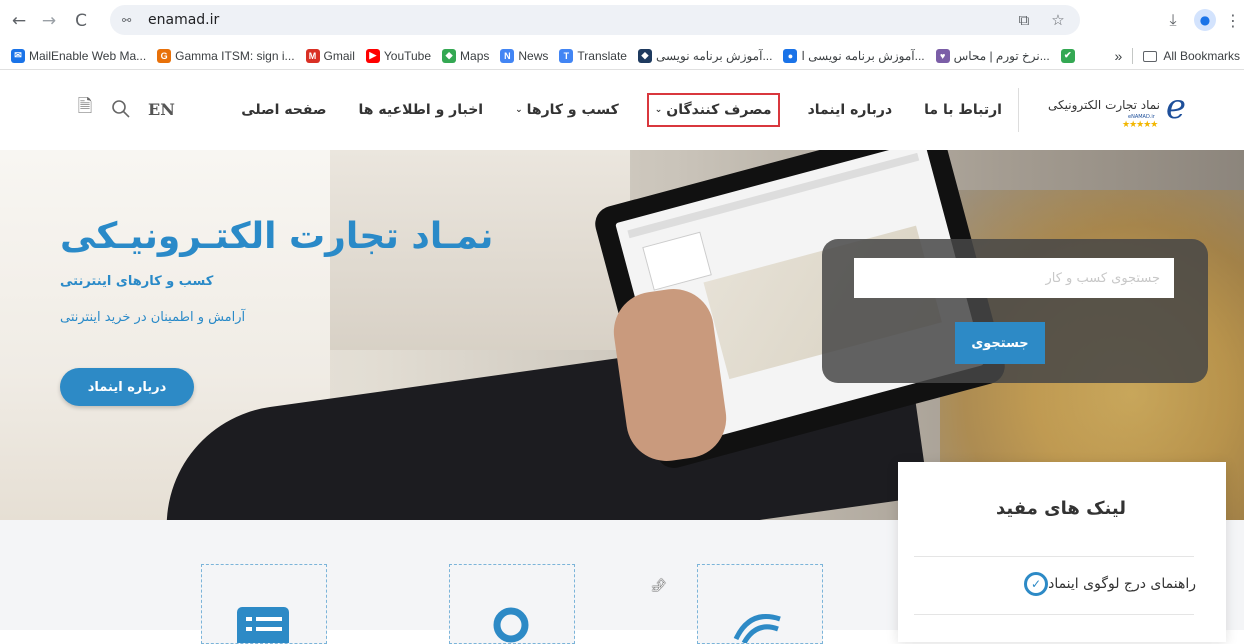 This screenshot has height=644, width=1244. What do you see at coordinates (407, 55) in the screenshot?
I see `bookmark-label: YouTube` at bounding box center [407, 55].